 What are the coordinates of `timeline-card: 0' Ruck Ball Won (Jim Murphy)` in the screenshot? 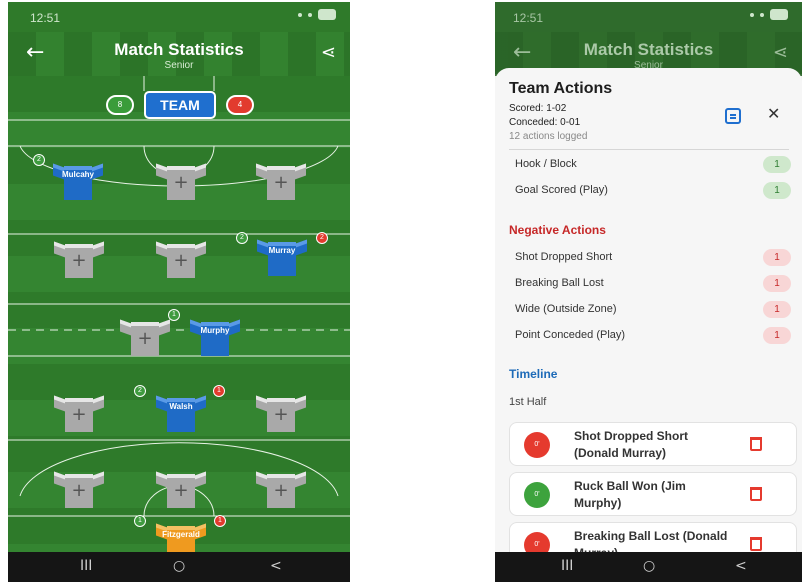 It's located at (653, 494).